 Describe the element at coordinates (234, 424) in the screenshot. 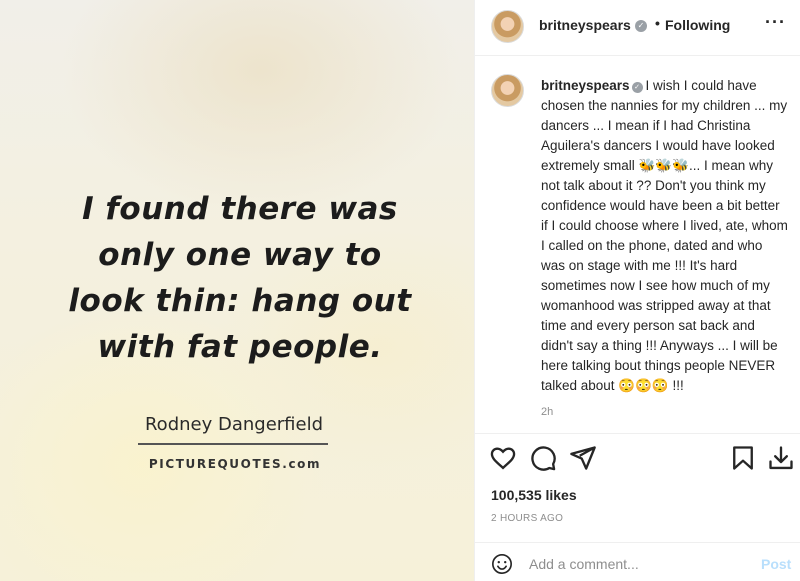

I see `quote-author: Rodney Dangerfield` at that location.